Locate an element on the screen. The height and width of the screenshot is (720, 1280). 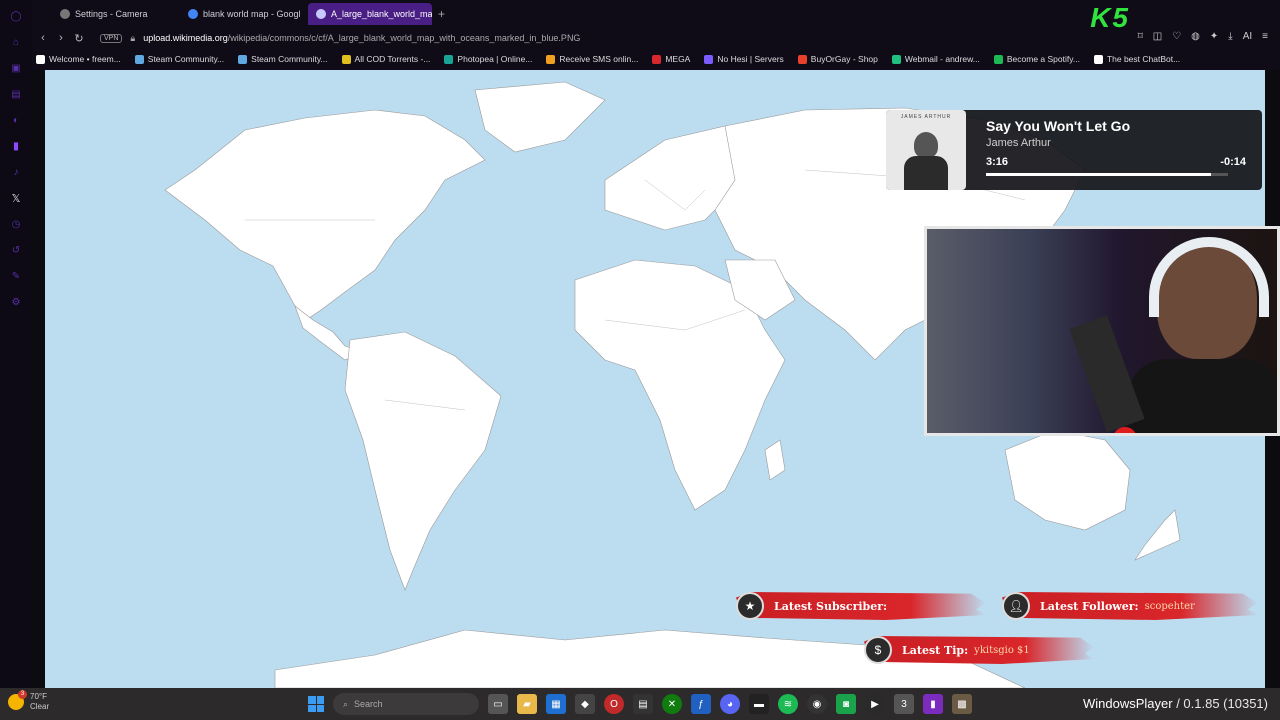
taskbar-search: ⌕ Search is located at coordinates (406, 704).